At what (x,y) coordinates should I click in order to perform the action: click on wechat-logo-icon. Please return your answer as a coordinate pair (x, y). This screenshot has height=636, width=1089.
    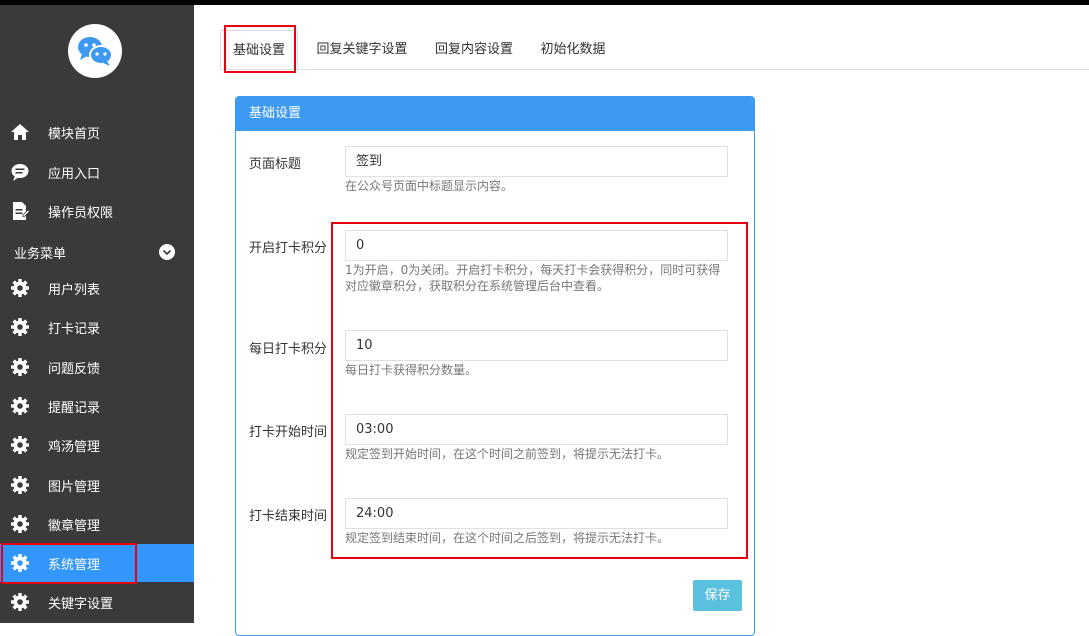
    Looking at the image, I should click on (95, 51).